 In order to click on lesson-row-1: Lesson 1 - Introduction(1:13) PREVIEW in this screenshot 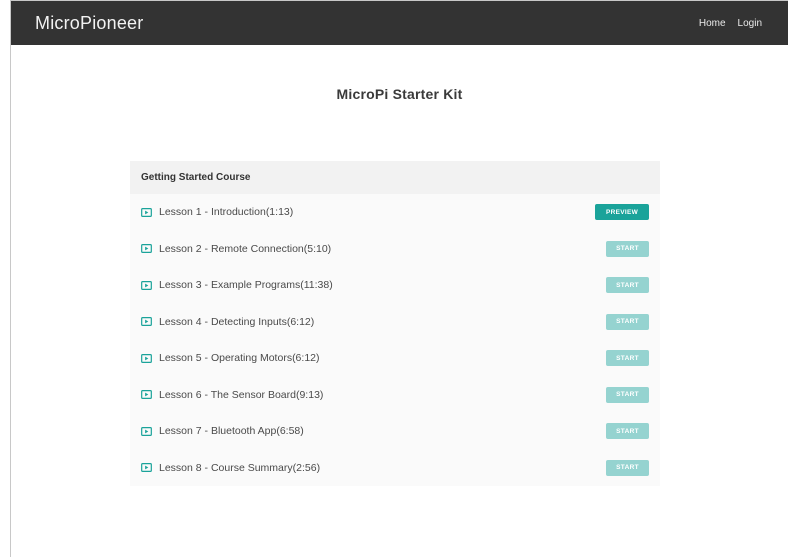, I will do `click(395, 212)`.